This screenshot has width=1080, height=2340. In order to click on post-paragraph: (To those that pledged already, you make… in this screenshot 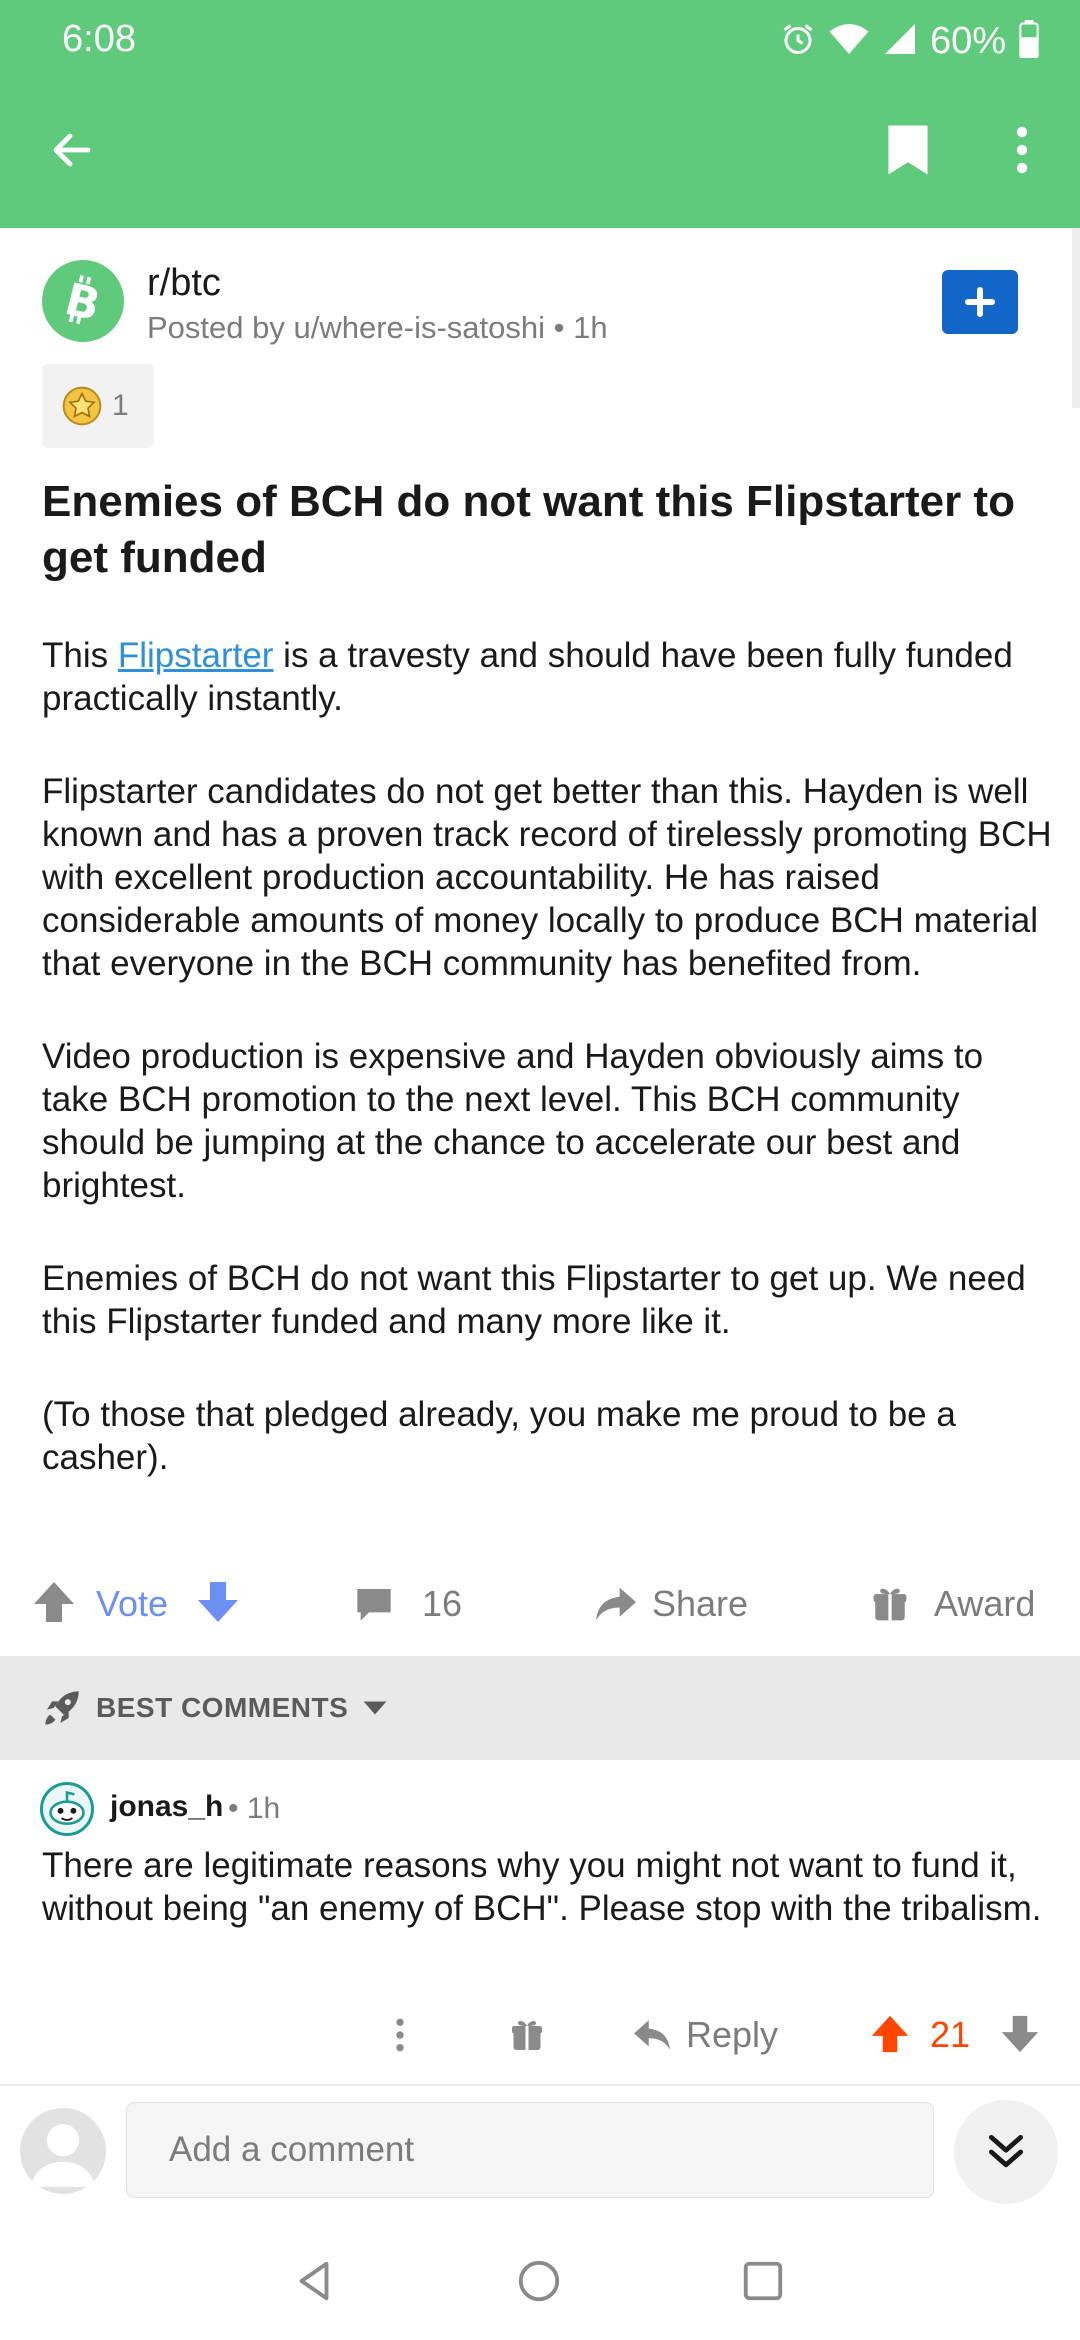, I will do `click(499, 1436)`.